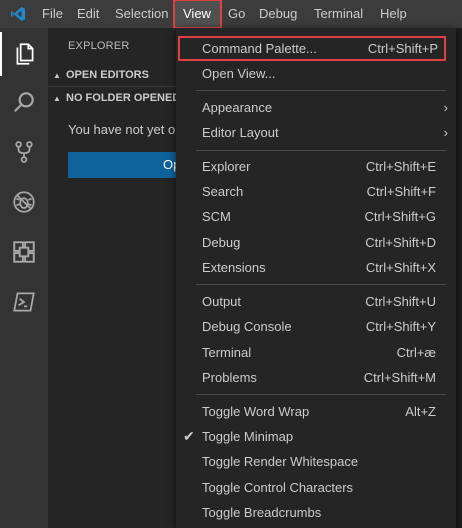 This screenshot has width=462, height=528. Describe the element at coordinates (237, 107) in the screenshot. I see `menu-item-label: Appearance` at that location.